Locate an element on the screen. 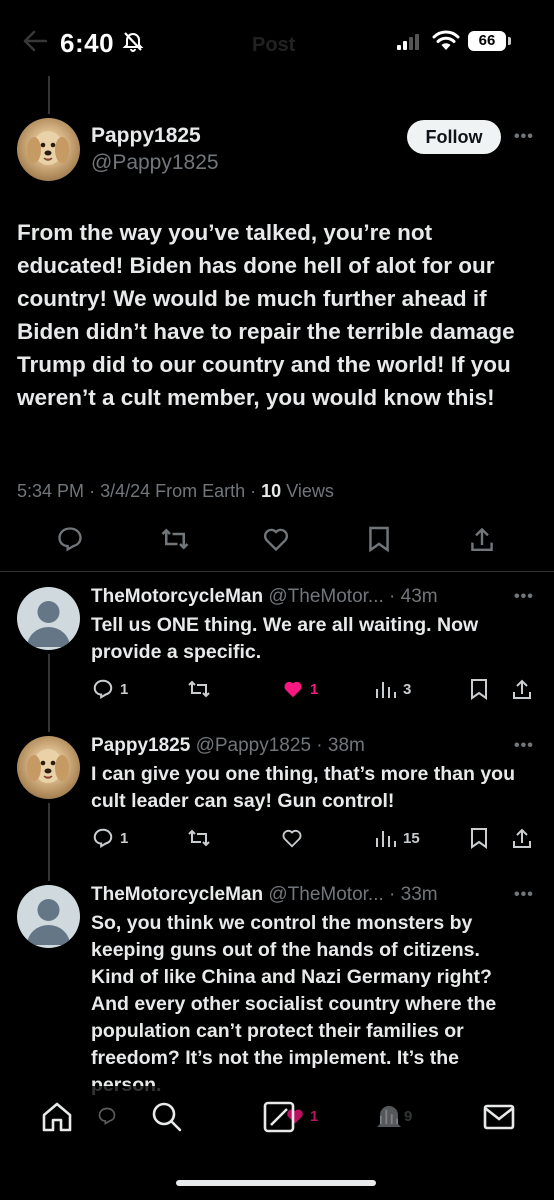  views-label: Views is located at coordinates (310, 491).